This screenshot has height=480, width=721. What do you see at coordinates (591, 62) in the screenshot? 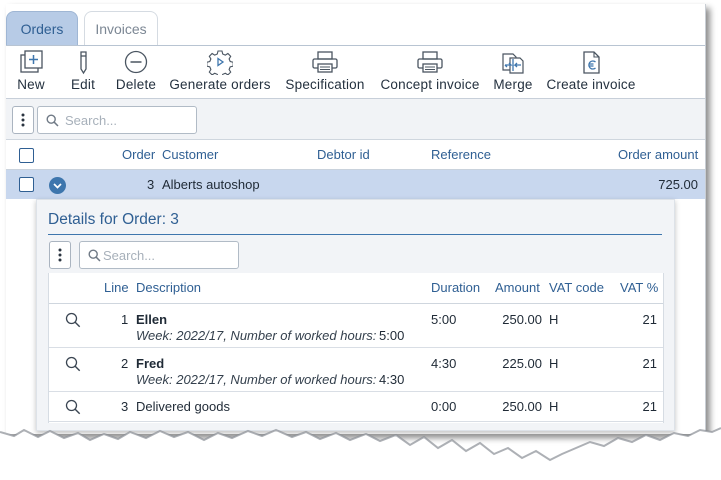
I see `euro-document-icon` at bounding box center [591, 62].